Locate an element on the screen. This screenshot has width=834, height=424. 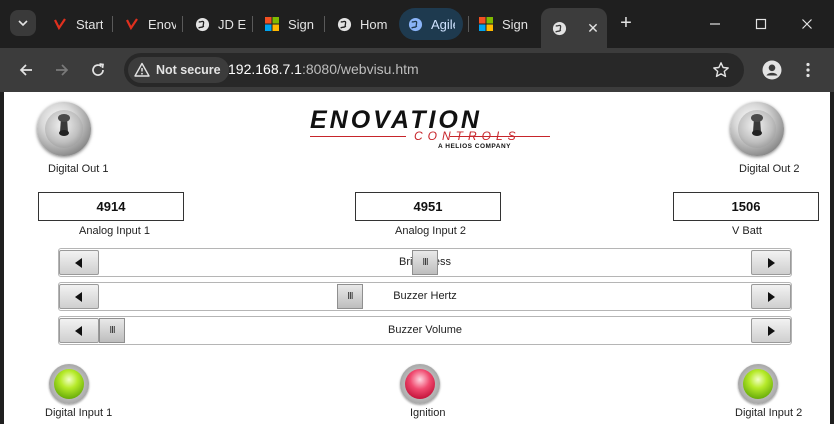
analog-input-1-label: Analog Input 1 is located at coordinates (114, 231).